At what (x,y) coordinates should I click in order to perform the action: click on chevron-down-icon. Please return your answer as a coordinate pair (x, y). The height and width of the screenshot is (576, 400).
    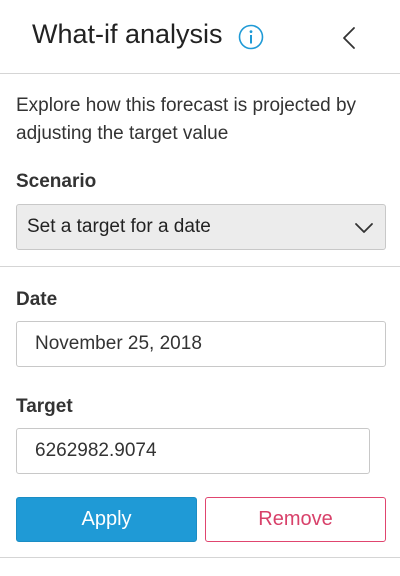
    Looking at the image, I should click on (364, 228).